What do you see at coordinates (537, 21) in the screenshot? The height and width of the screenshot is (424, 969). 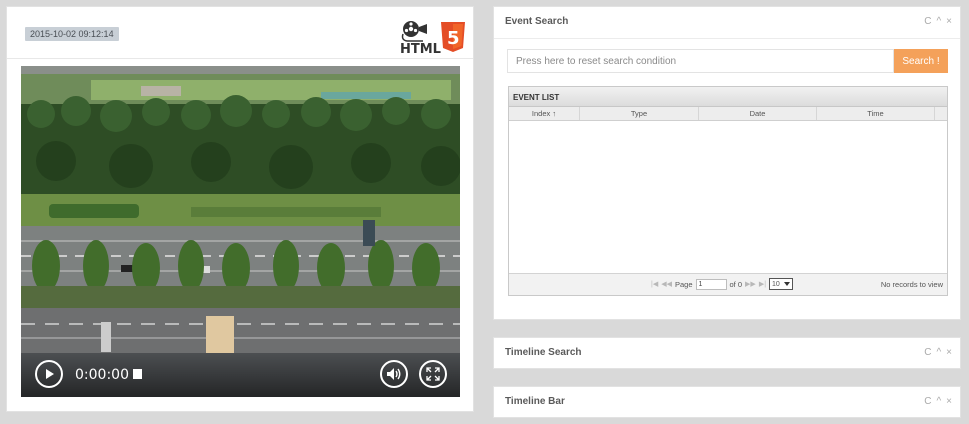 I see `panel-title: Event Search` at bounding box center [537, 21].